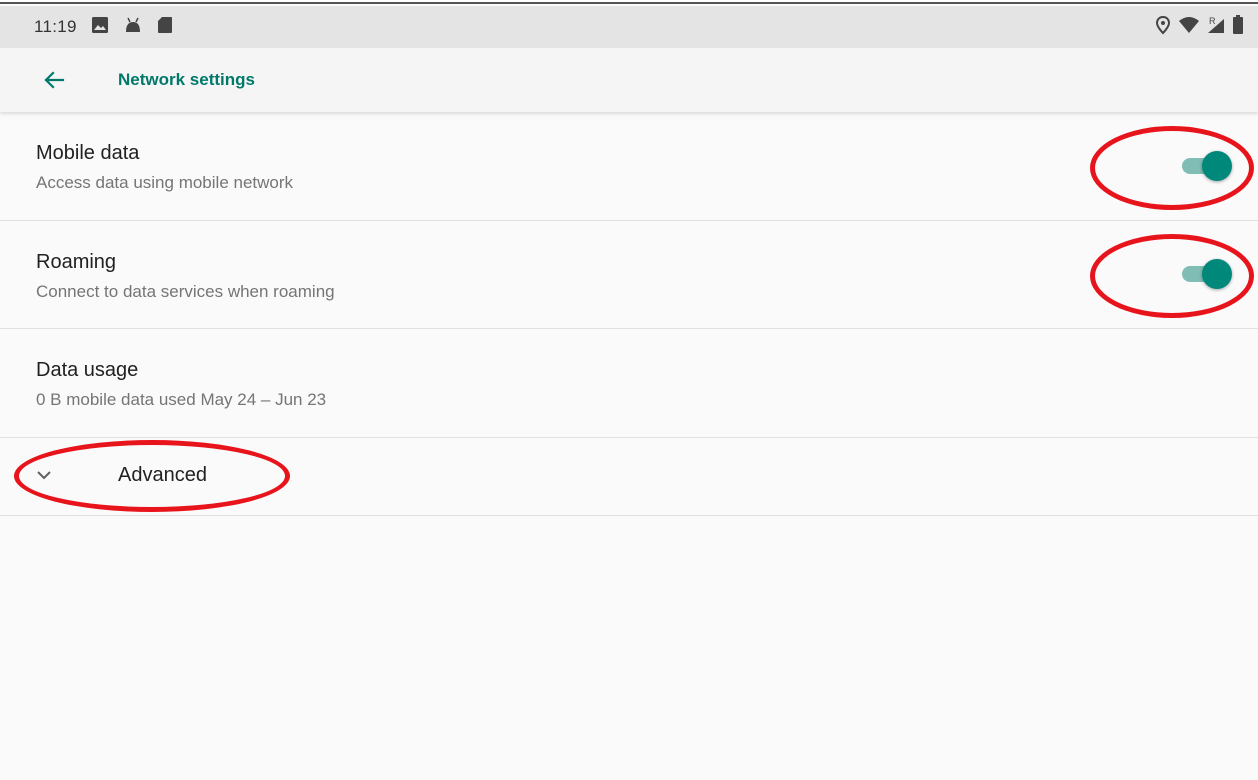 This screenshot has height=780, width=1258. I want to click on back-button, so click(54, 80).